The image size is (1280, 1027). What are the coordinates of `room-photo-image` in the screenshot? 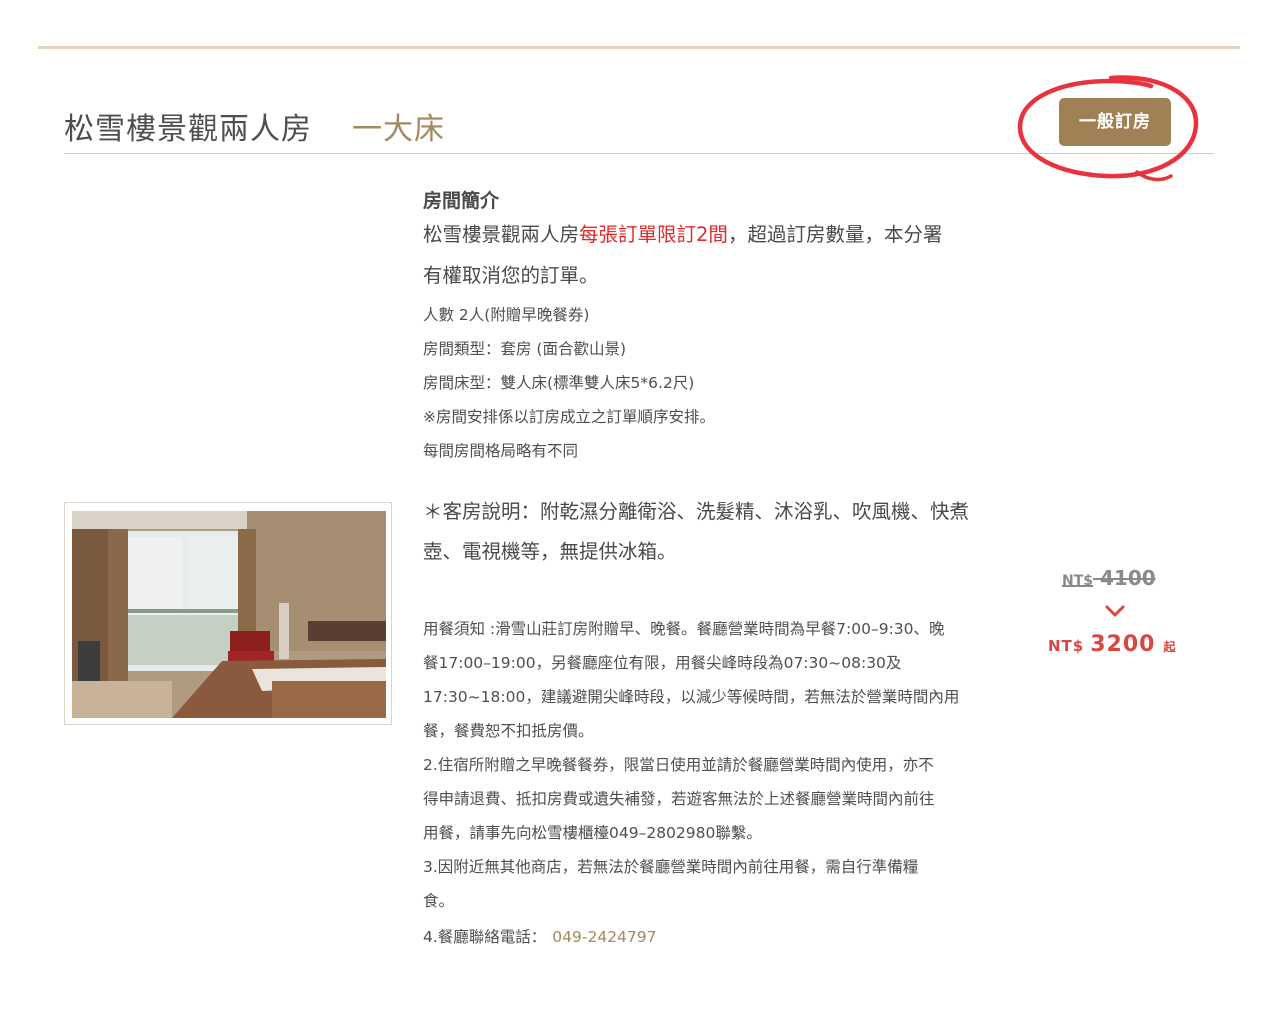 It's located at (229, 614).